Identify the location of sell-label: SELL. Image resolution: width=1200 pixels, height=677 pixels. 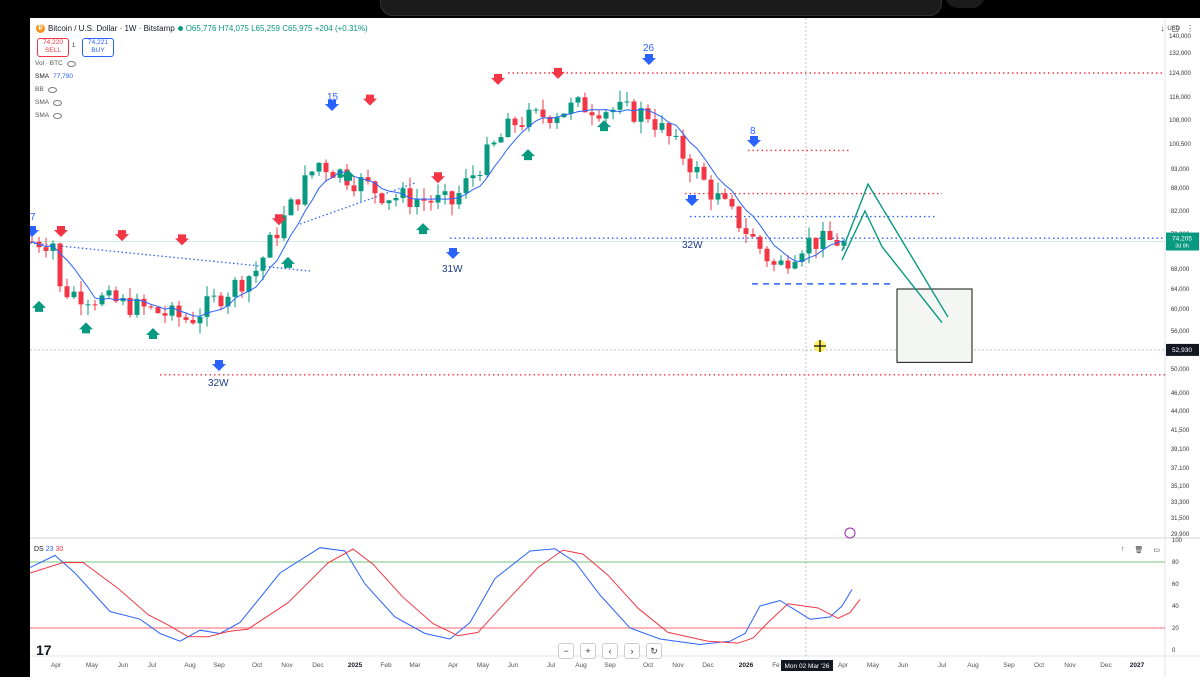
(53, 50).